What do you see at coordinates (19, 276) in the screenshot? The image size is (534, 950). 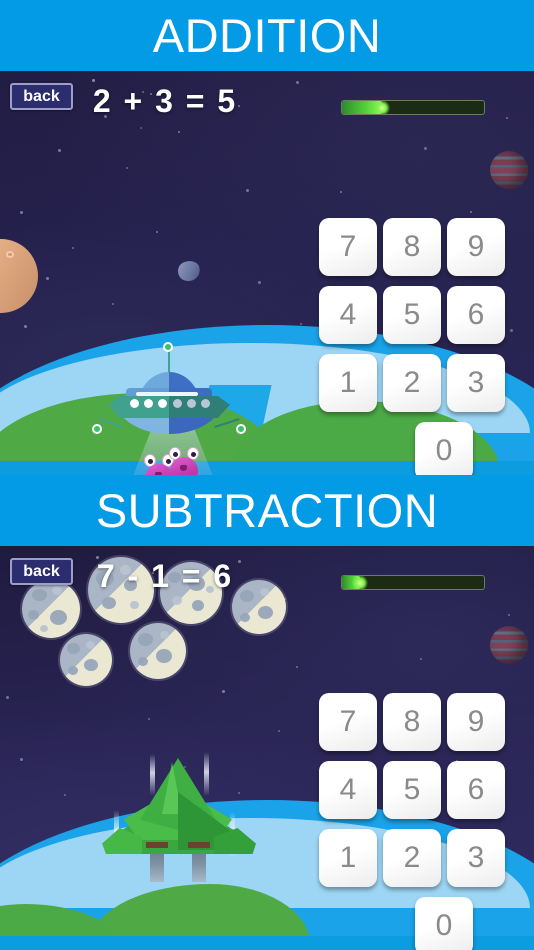 I see `tan-moon` at bounding box center [19, 276].